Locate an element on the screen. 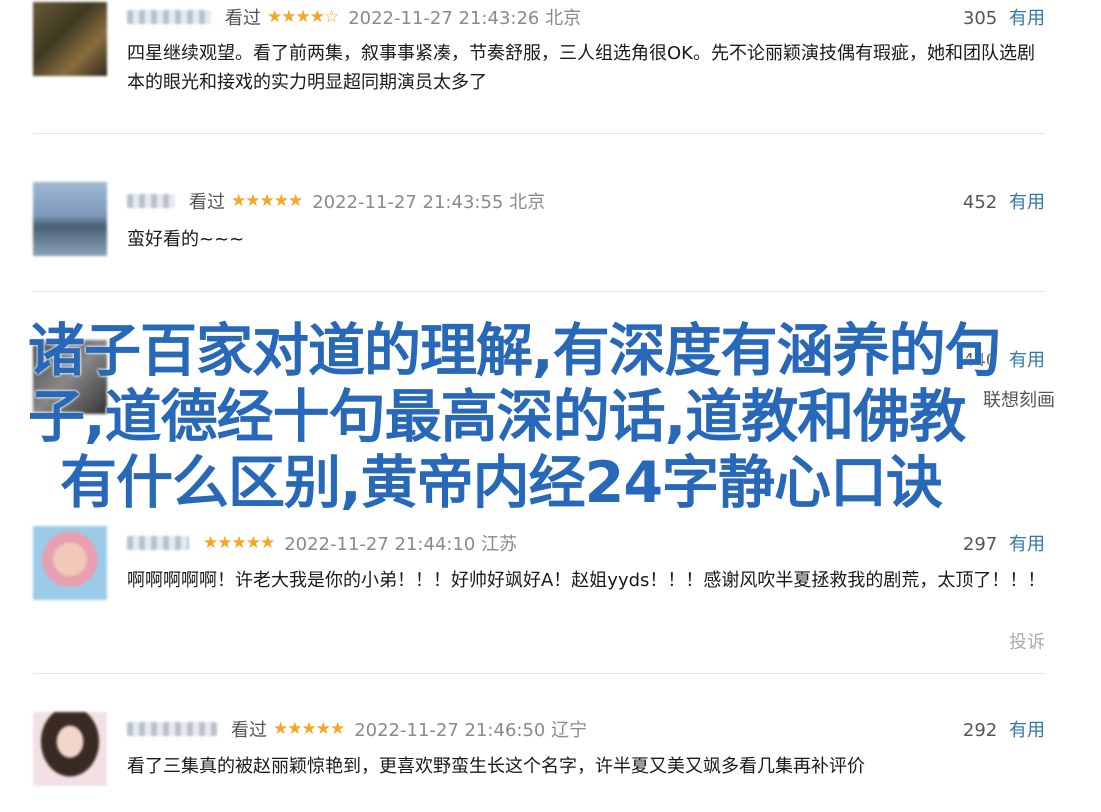 The image size is (1101, 812). overlay-line-3: 有什么区别,黄帝内经24字静心口诀 is located at coordinates (501, 483).